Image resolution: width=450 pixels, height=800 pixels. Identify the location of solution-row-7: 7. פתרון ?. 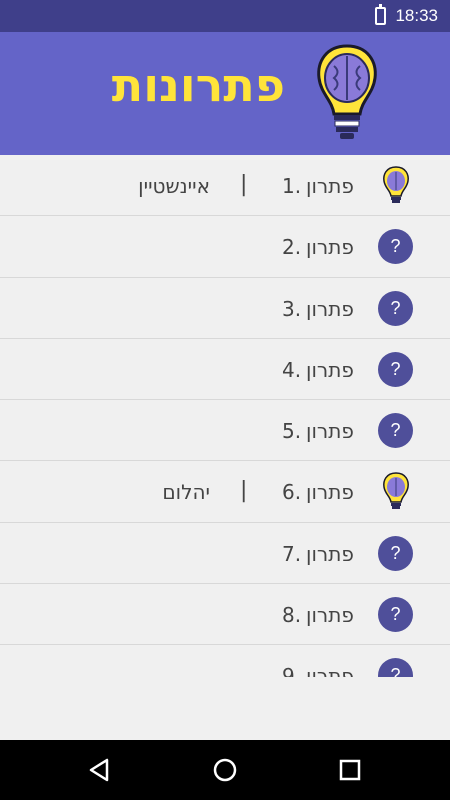
(225, 553).